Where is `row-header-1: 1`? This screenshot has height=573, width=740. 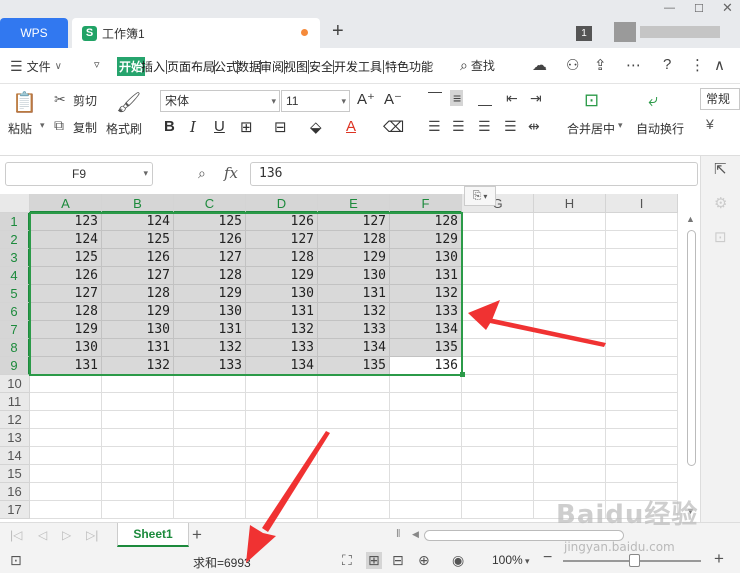 row-header-1: 1 is located at coordinates (15, 222).